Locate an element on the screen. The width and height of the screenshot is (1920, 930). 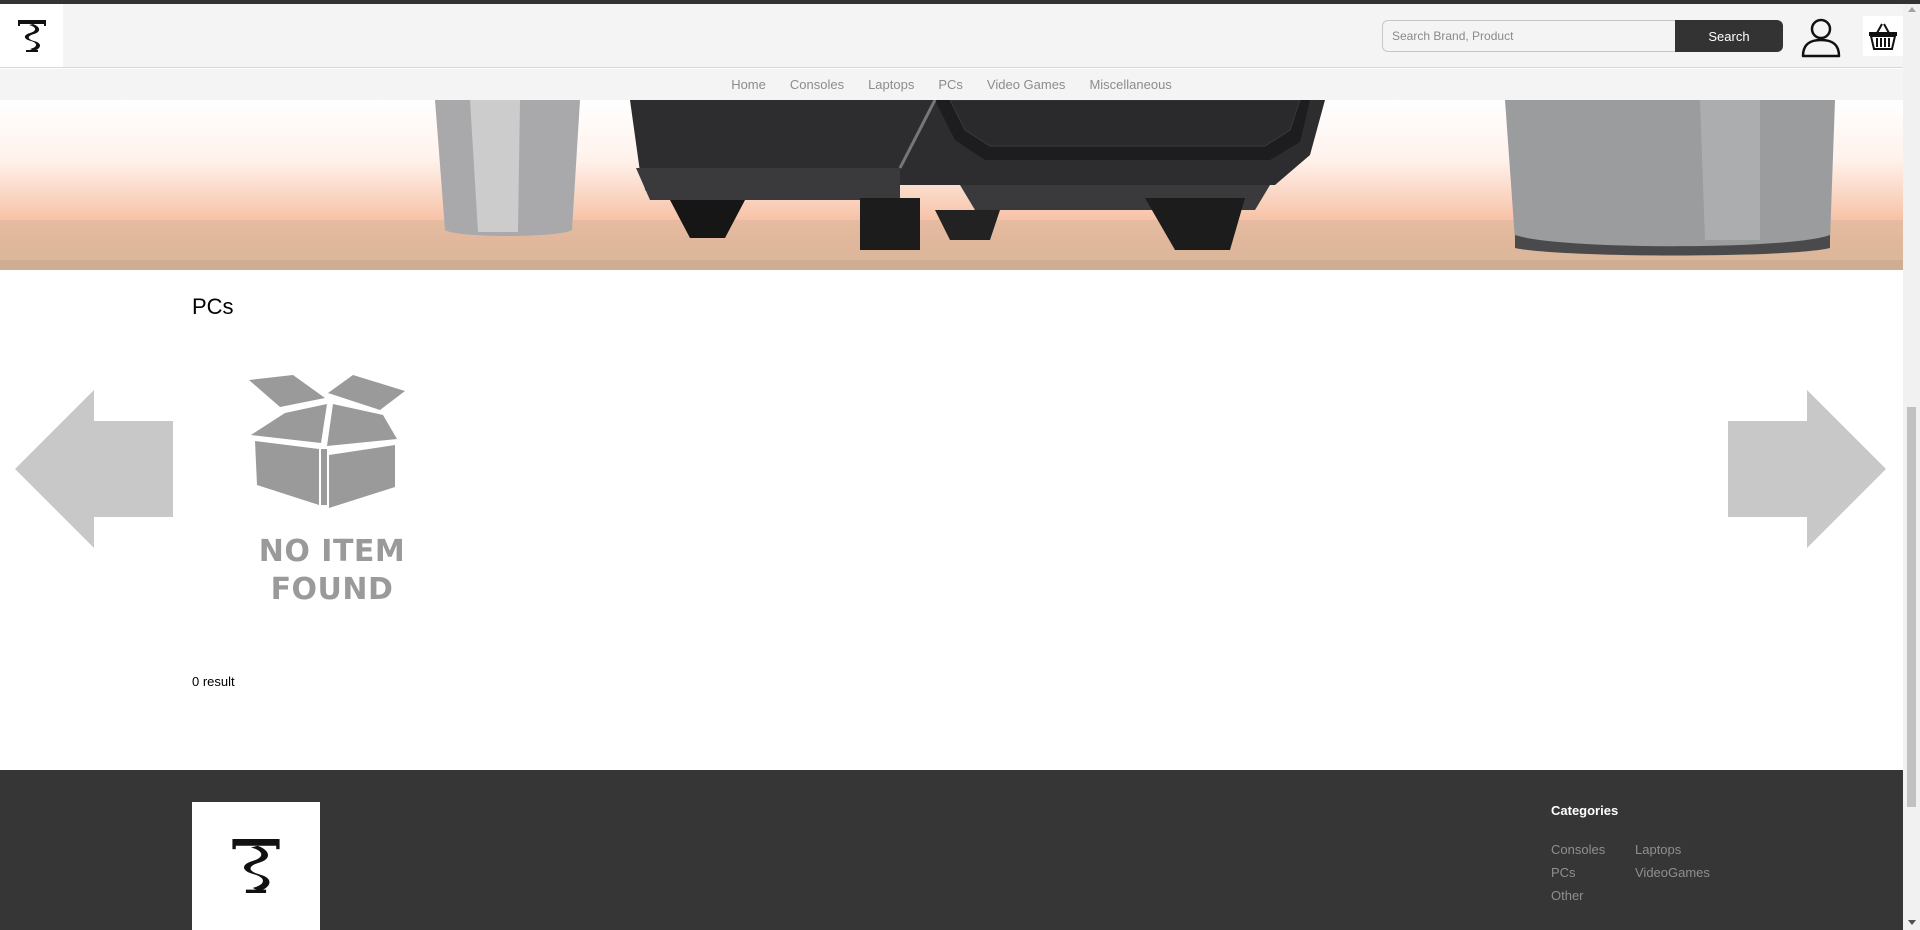
result-count: 0 result is located at coordinates (213, 681).